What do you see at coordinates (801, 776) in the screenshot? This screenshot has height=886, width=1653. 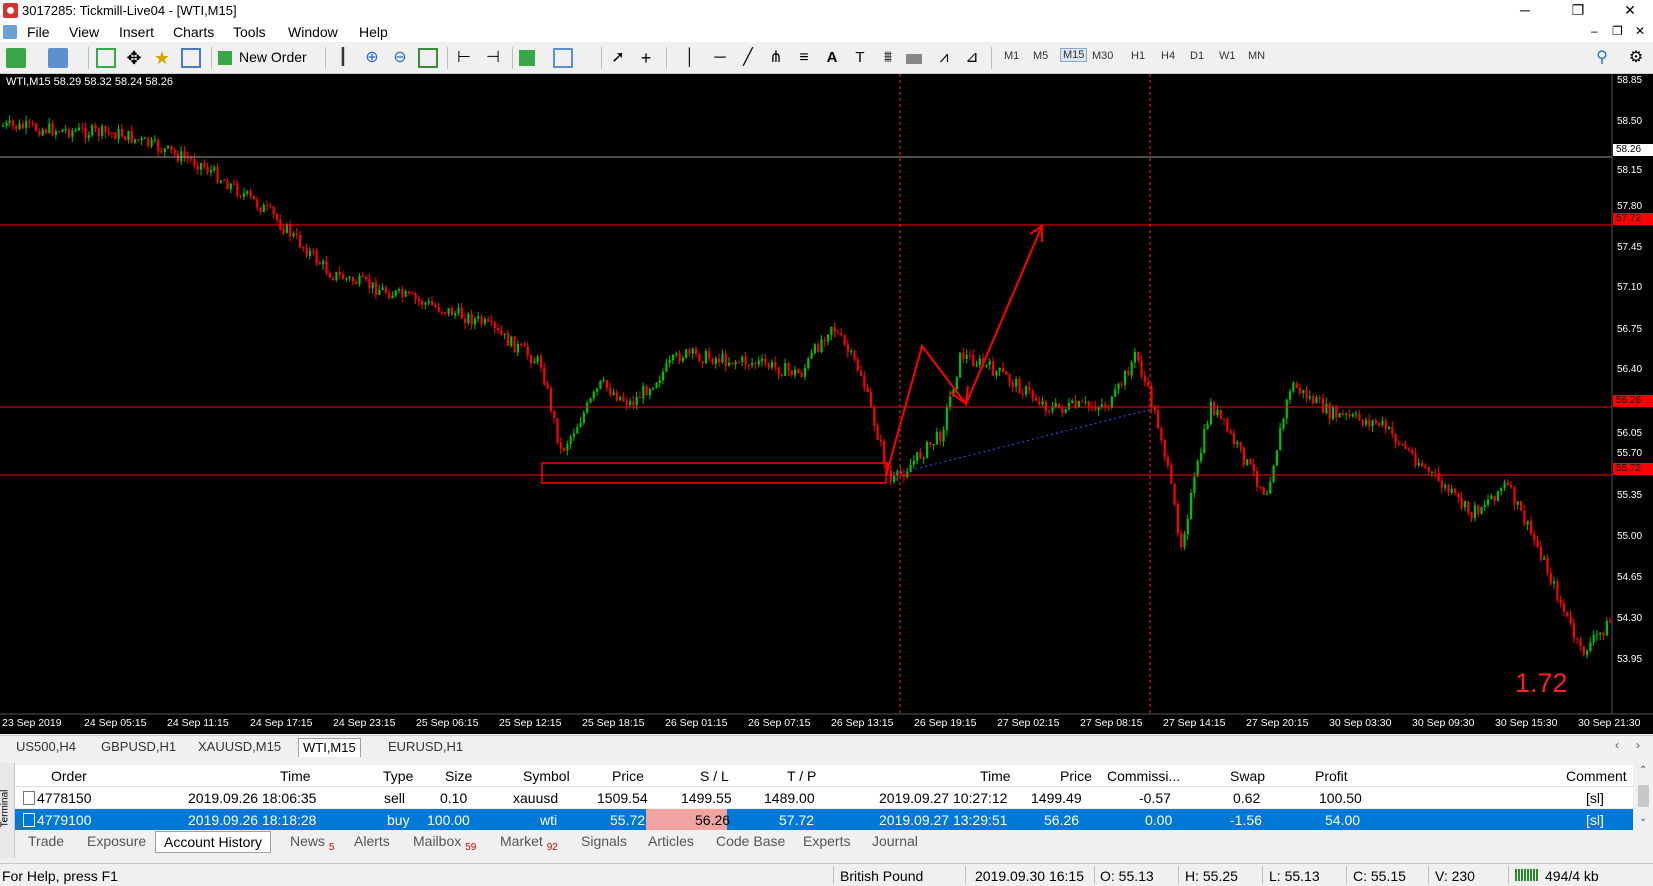 I see `column-header-tp: T / P` at bounding box center [801, 776].